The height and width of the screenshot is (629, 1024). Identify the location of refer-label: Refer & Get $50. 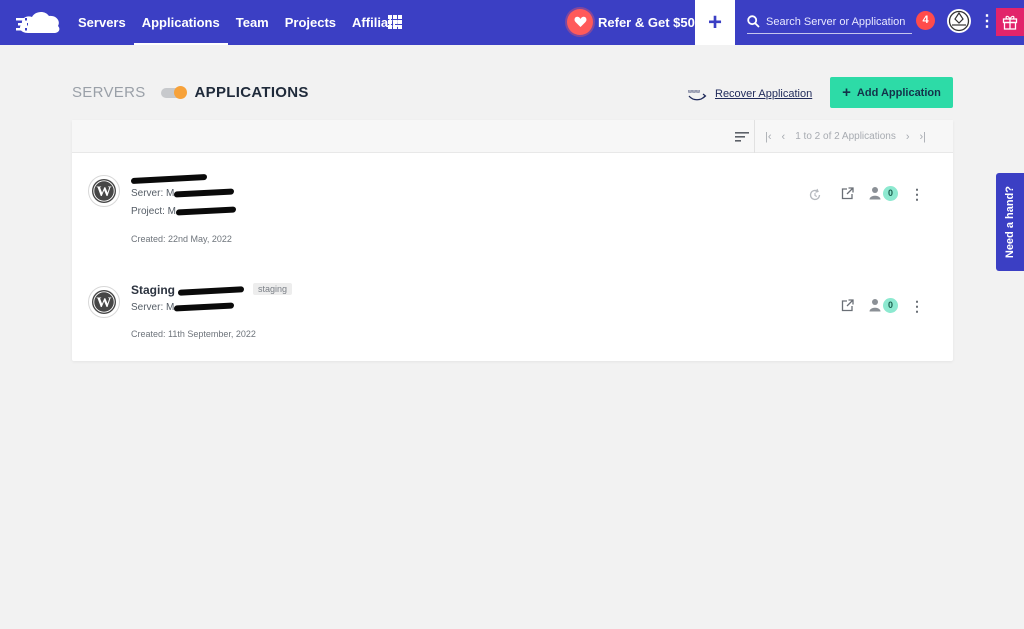
(646, 22).